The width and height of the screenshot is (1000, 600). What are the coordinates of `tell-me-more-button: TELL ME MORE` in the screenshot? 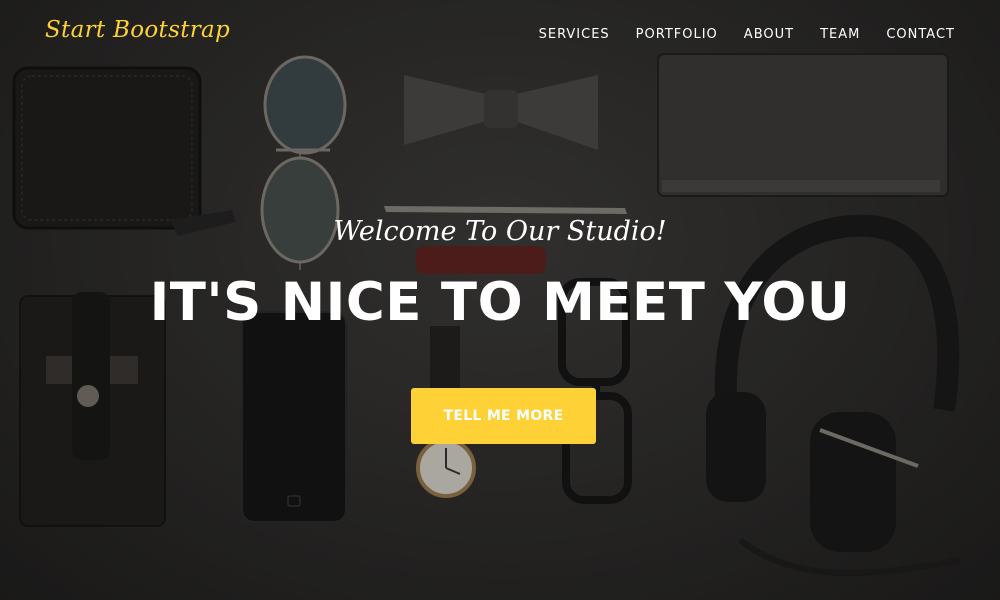 It's located at (503, 416).